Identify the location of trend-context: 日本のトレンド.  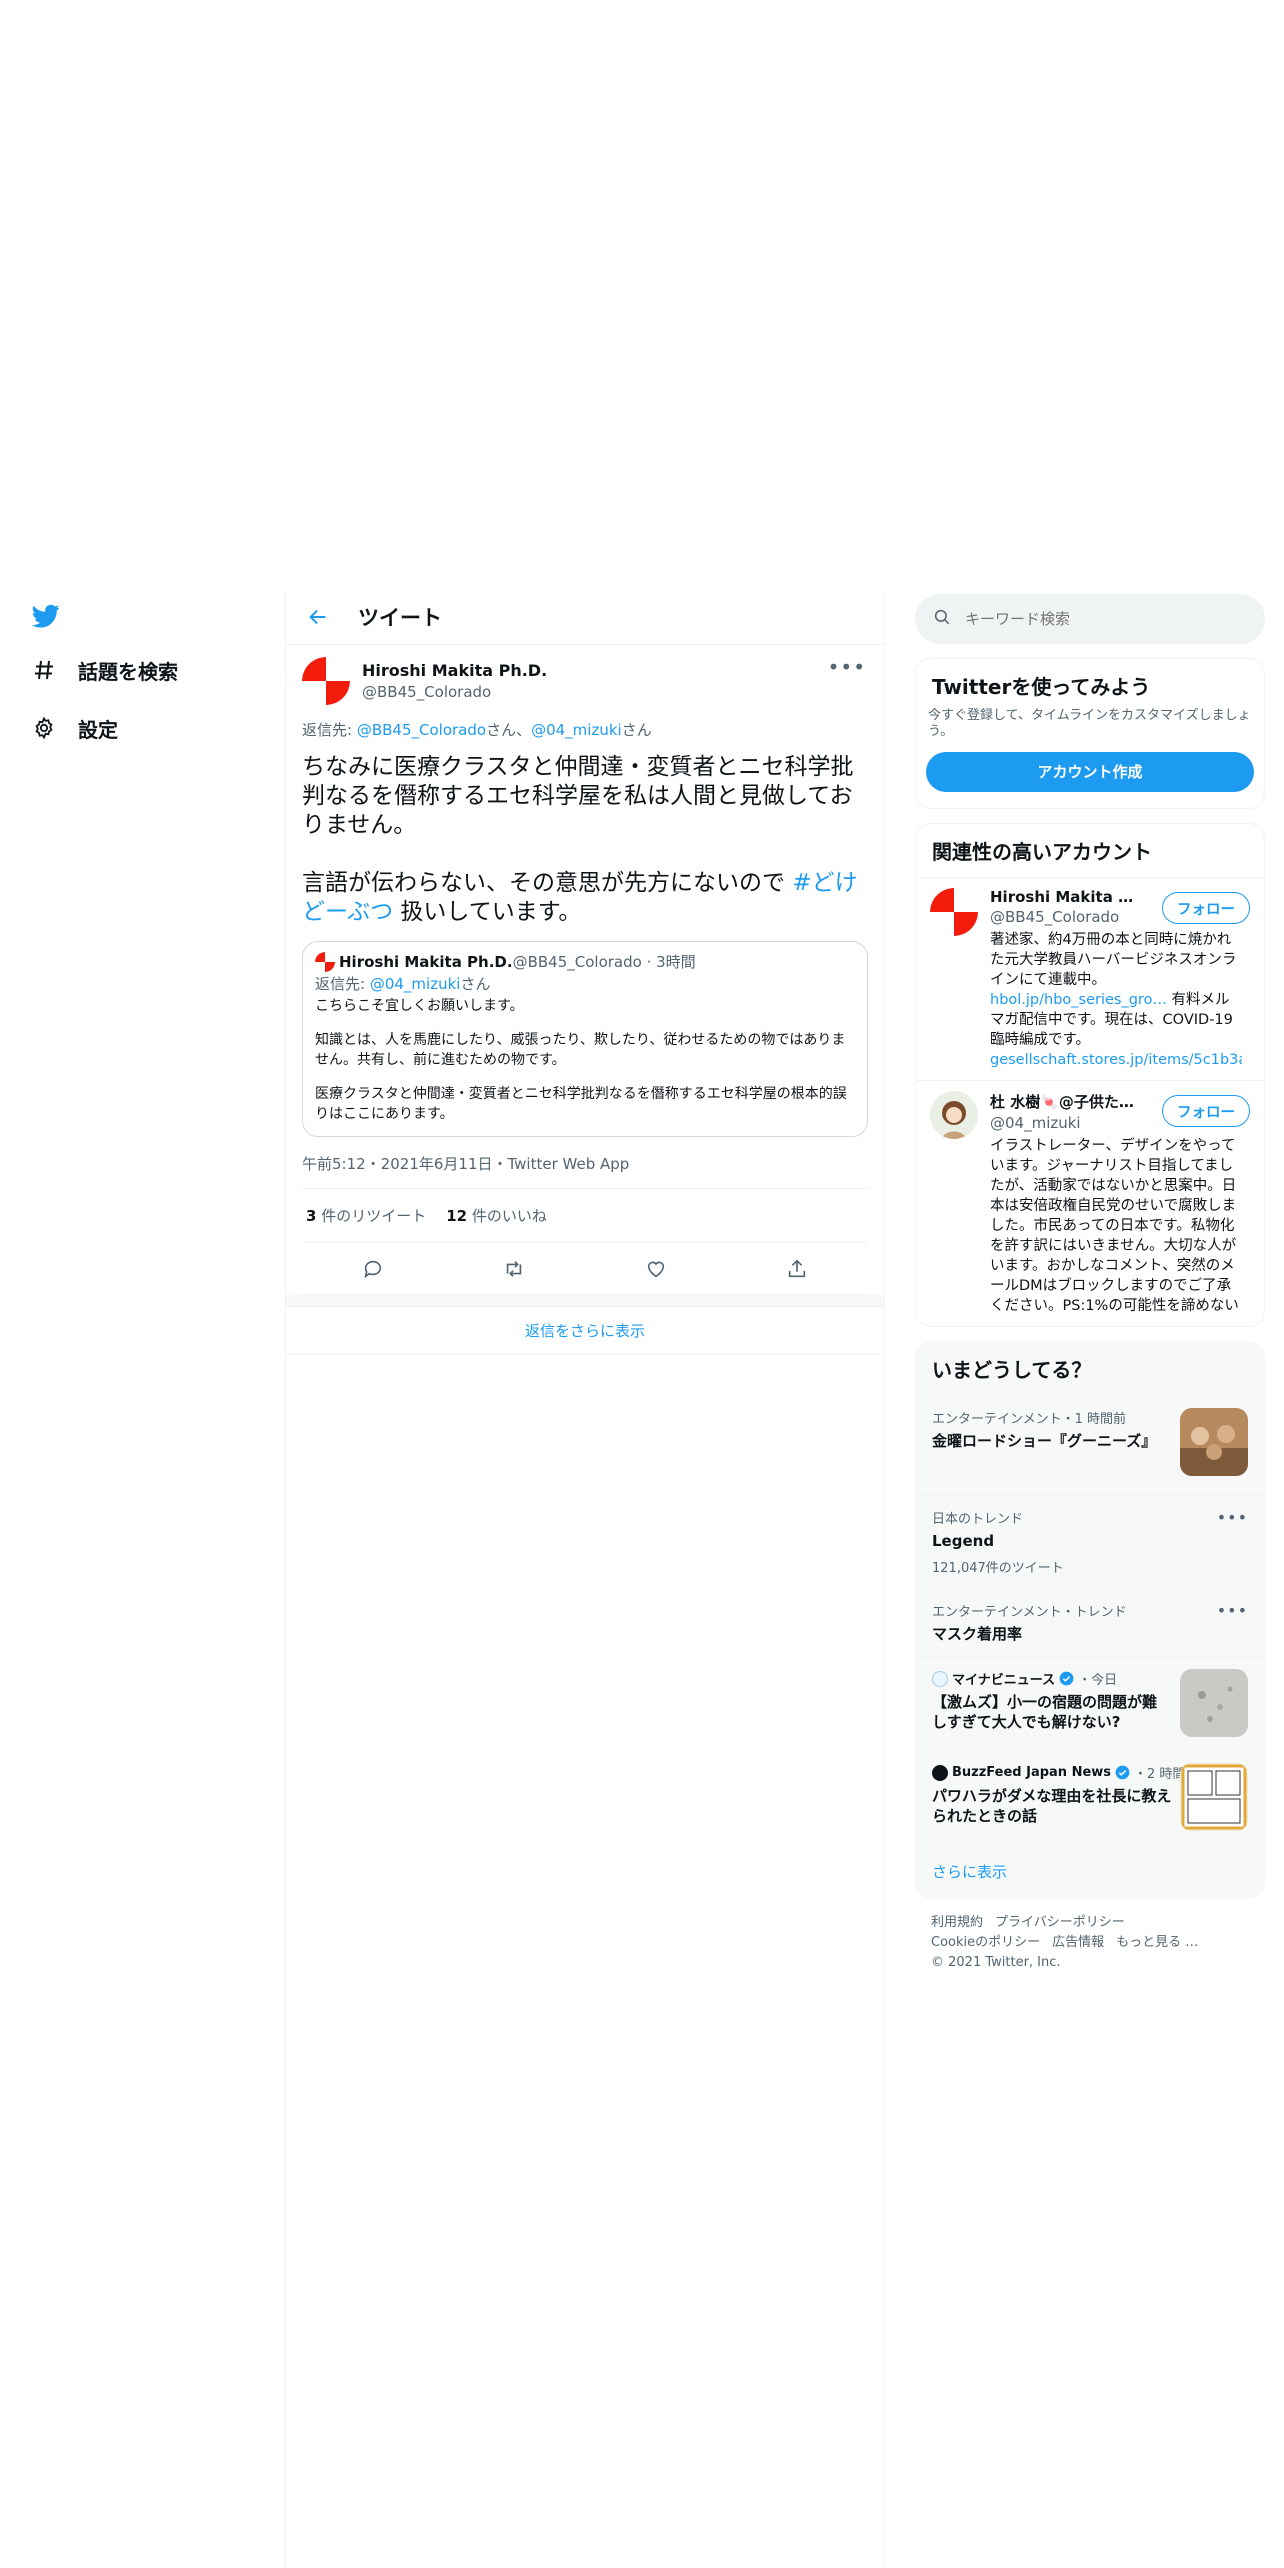
(978, 1519).